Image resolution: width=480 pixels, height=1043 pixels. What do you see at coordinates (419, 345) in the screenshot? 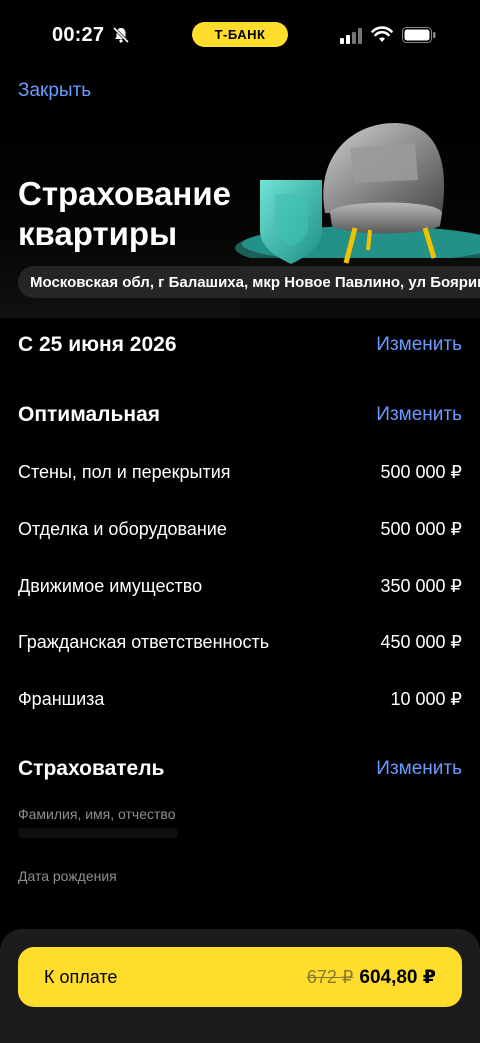
I see `change-start-date-button: Изменить` at bounding box center [419, 345].